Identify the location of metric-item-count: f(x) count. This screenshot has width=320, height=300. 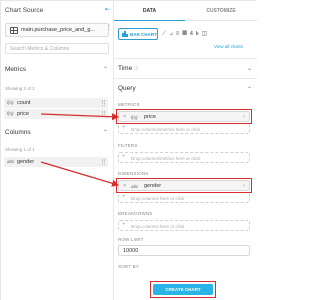
(56, 103).